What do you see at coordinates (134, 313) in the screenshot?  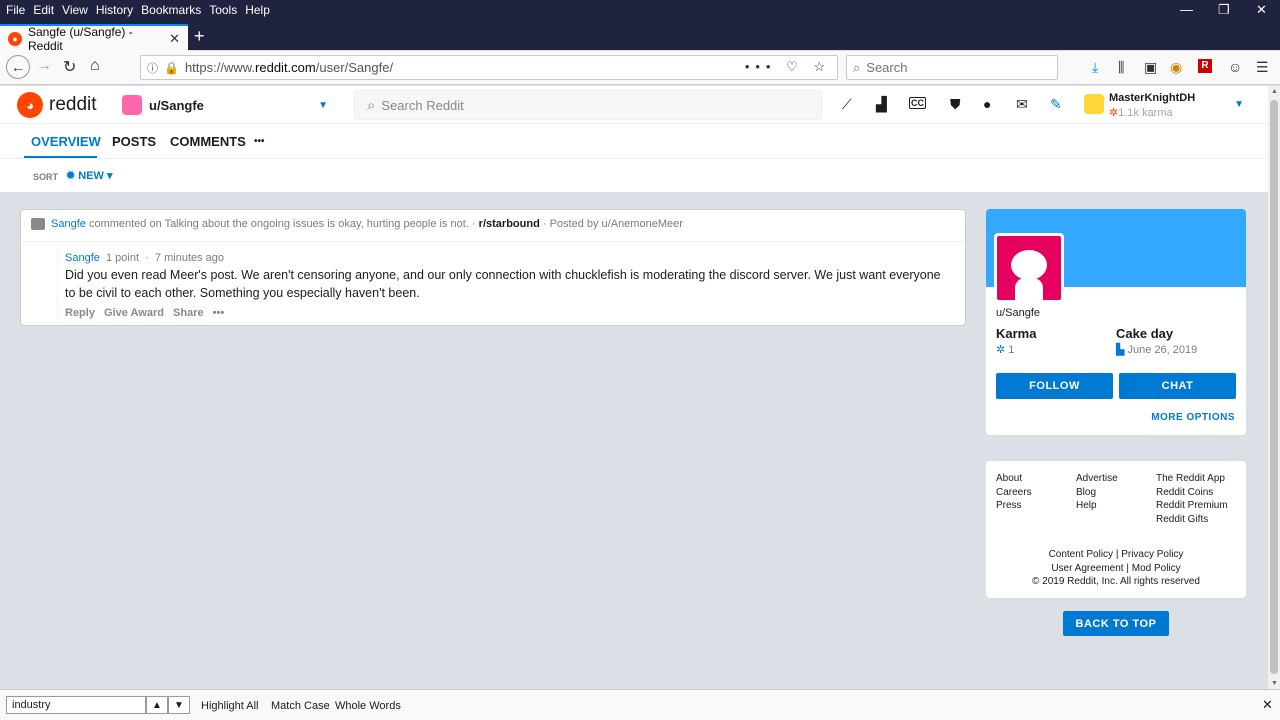 I see `give-award-button: Give Award` at bounding box center [134, 313].